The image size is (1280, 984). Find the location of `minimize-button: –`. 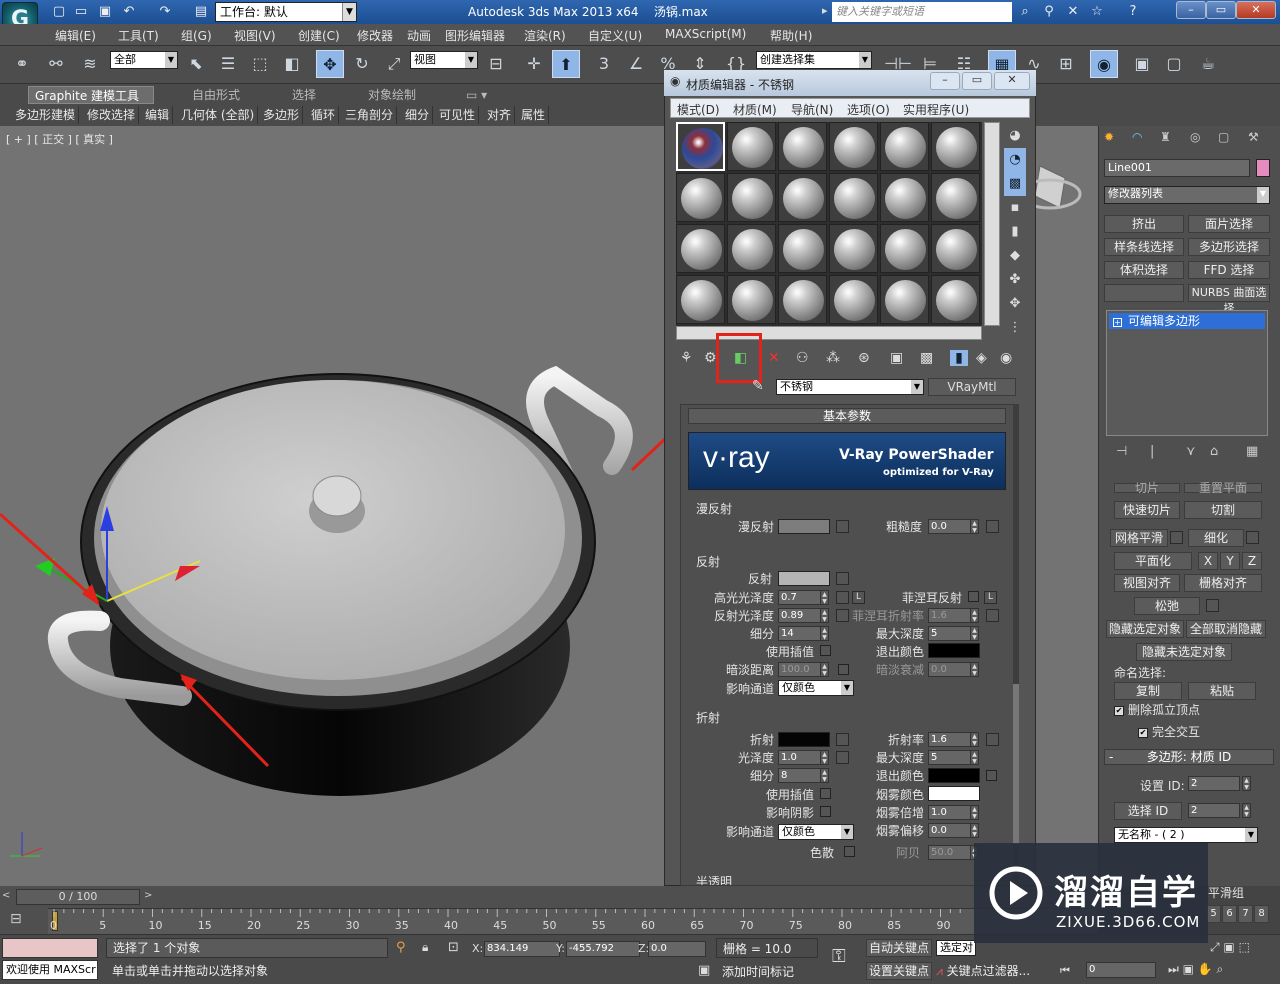

minimize-button: – is located at coordinates (1191, 10).